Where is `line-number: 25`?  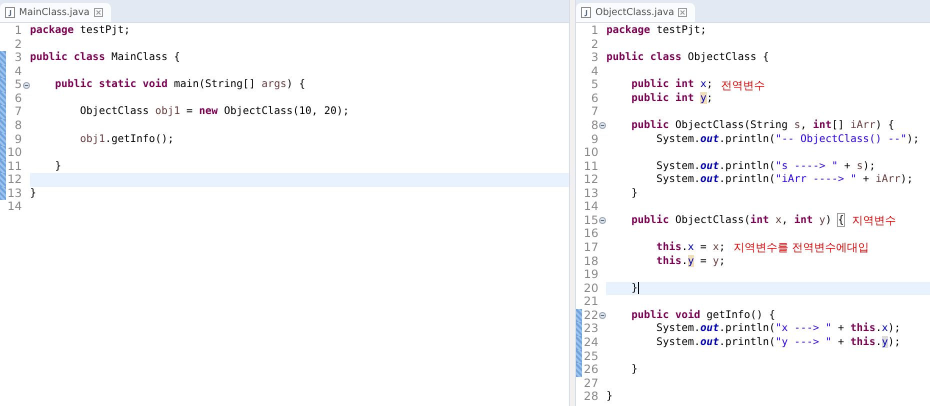 line-number: 25 is located at coordinates (590, 357).